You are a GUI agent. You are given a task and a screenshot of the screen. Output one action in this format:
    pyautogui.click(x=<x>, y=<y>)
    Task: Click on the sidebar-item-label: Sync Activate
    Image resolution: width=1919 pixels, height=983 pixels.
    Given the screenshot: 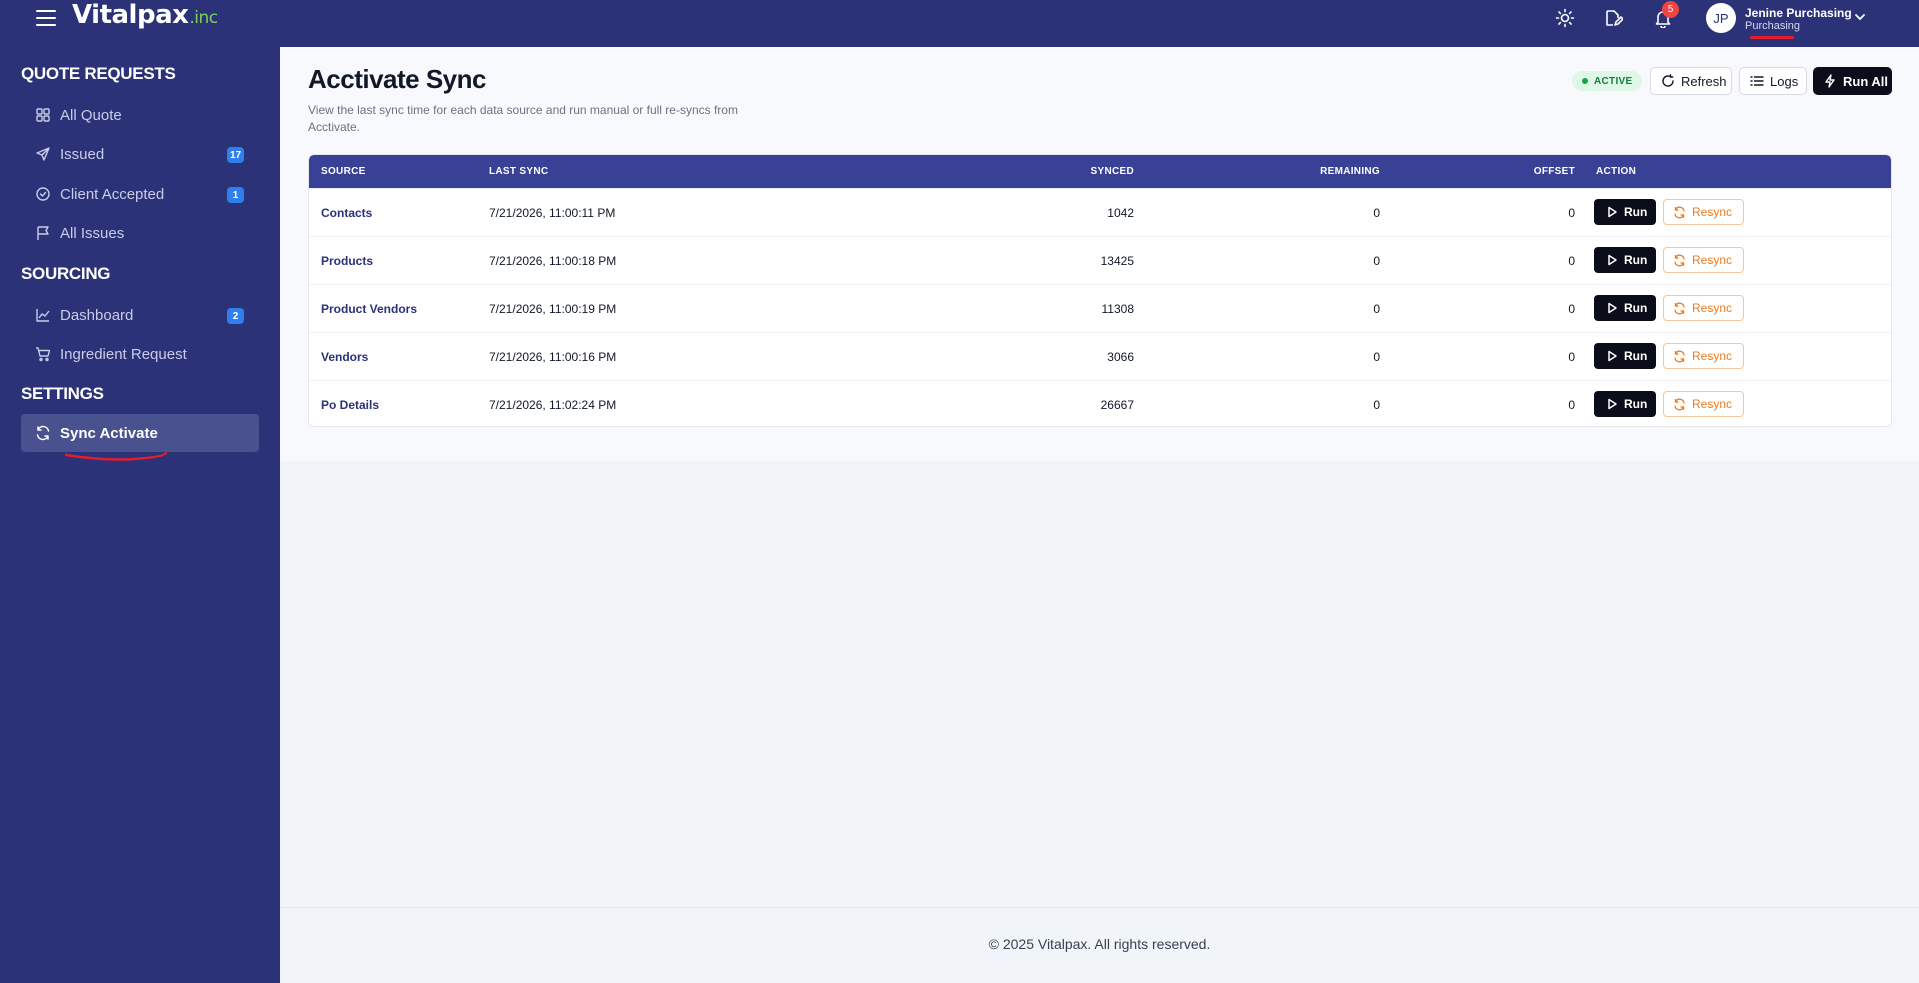 What is the action you would take?
    pyautogui.click(x=109, y=433)
    